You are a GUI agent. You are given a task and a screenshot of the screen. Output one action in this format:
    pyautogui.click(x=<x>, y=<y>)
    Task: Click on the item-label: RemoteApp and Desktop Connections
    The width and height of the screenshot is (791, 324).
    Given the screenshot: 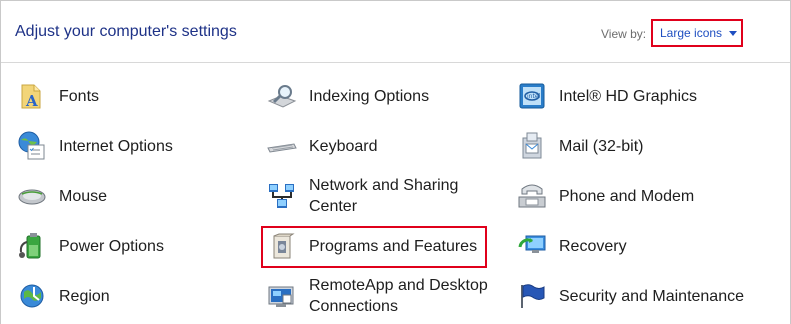 What is the action you would take?
    pyautogui.click(x=398, y=296)
    